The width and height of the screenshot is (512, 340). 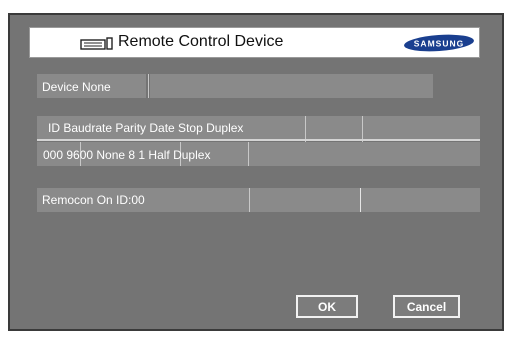 I want to click on remote-control-icon, so click(x=96, y=43).